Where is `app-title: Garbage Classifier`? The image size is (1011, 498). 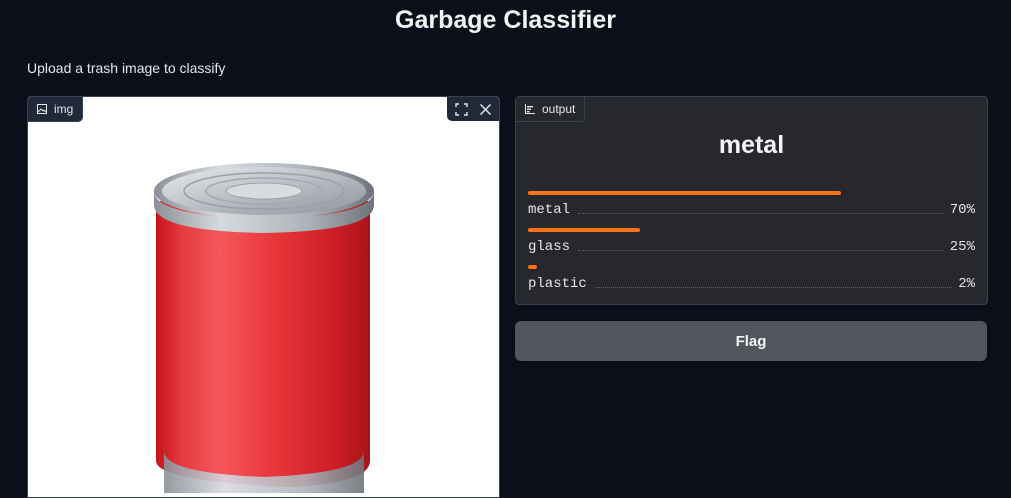
app-title: Garbage Classifier is located at coordinates (505, 20).